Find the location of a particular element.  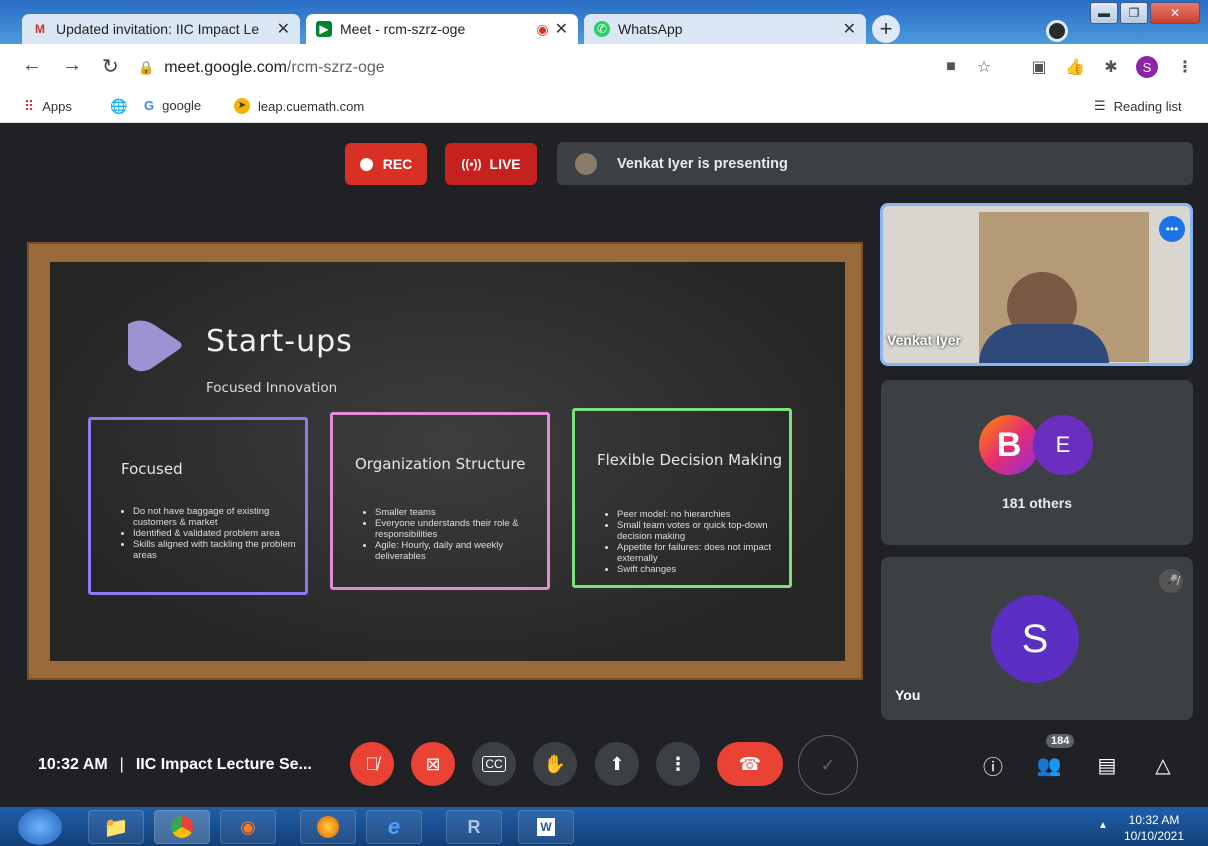

presenting-text: Venkat Iyer is presenting is located at coordinates (702, 163).